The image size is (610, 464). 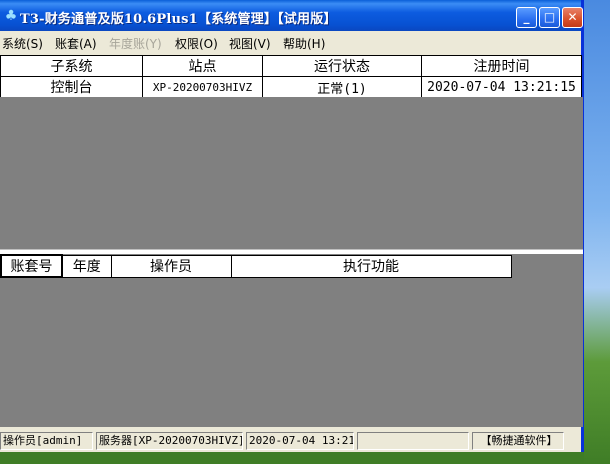 What do you see at coordinates (371, 266) in the screenshot?
I see `column-header-function: 执行功能` at bounding box center [371, 266].